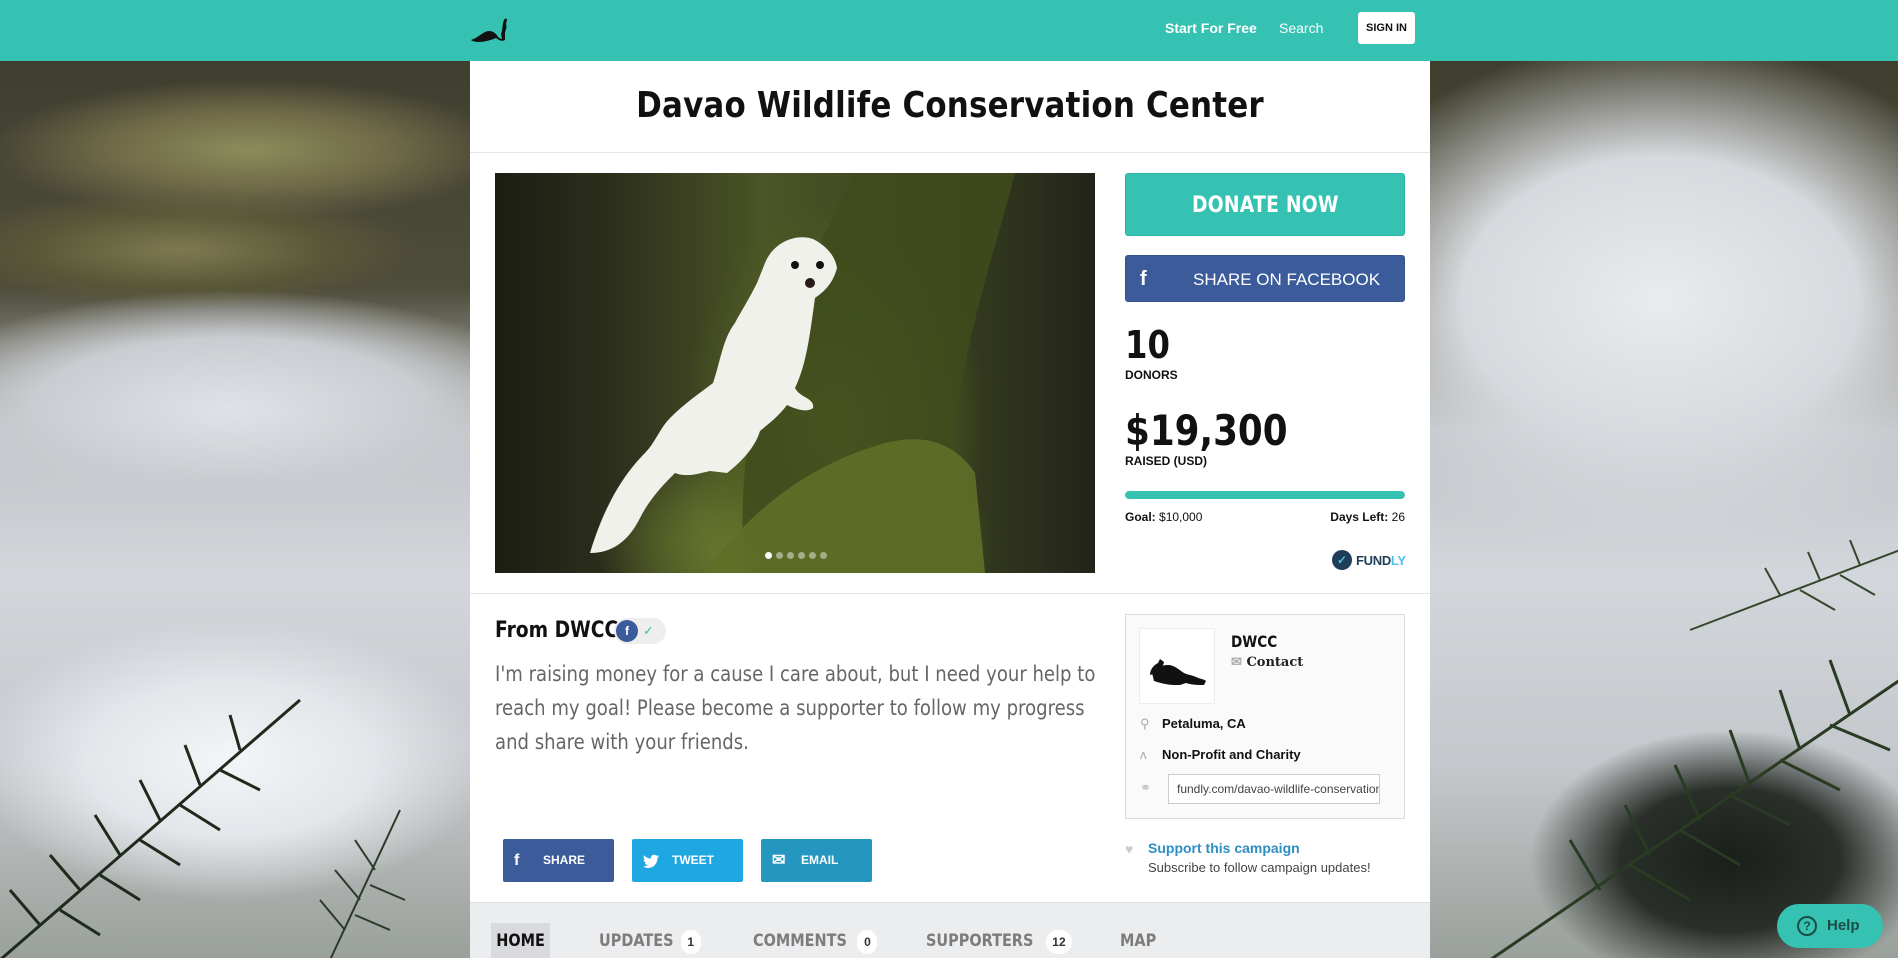 This screenshot has height=958, width=1898. What do you see at coordinates (1147, 345) in the screenshot?
I see `donors-count: 10` at bounding box center [1147, 345].